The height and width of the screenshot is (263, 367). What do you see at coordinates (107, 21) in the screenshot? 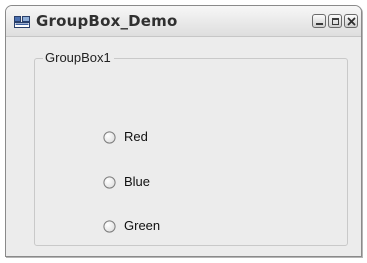
I see `window-title: GroupBox_Demo` at bounding box center [107, 21].